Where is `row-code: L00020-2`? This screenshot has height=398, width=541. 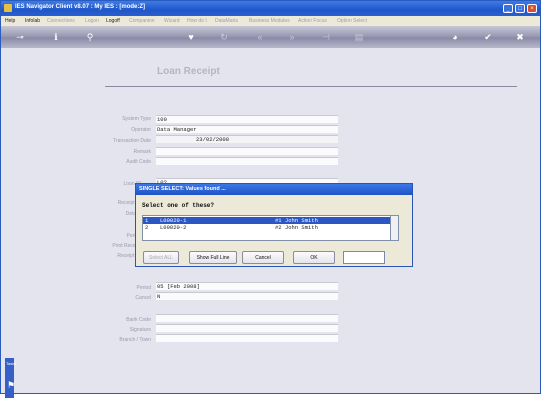
row-code: L00020-2 is located at coordinates (173, 227).